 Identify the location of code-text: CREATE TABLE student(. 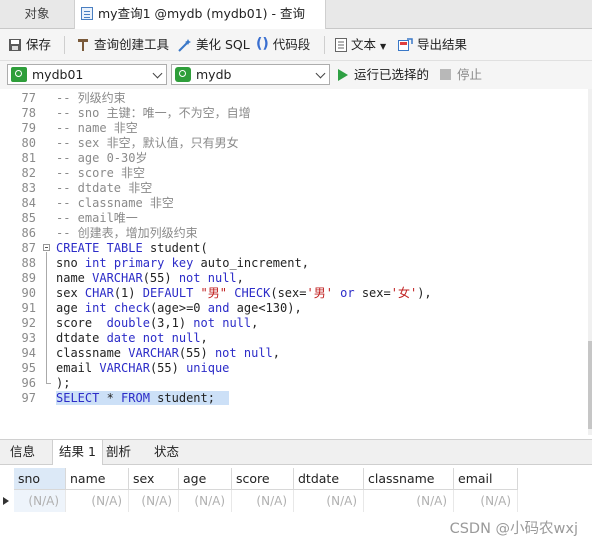
(132, 248).